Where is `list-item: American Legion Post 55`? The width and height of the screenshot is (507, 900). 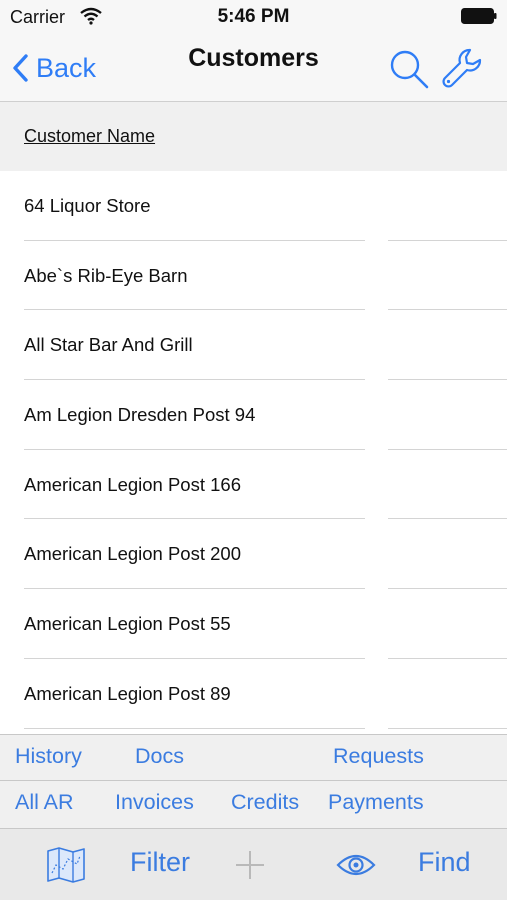
list-item: American Legion Post 55 is located at coordinates (253, 624).